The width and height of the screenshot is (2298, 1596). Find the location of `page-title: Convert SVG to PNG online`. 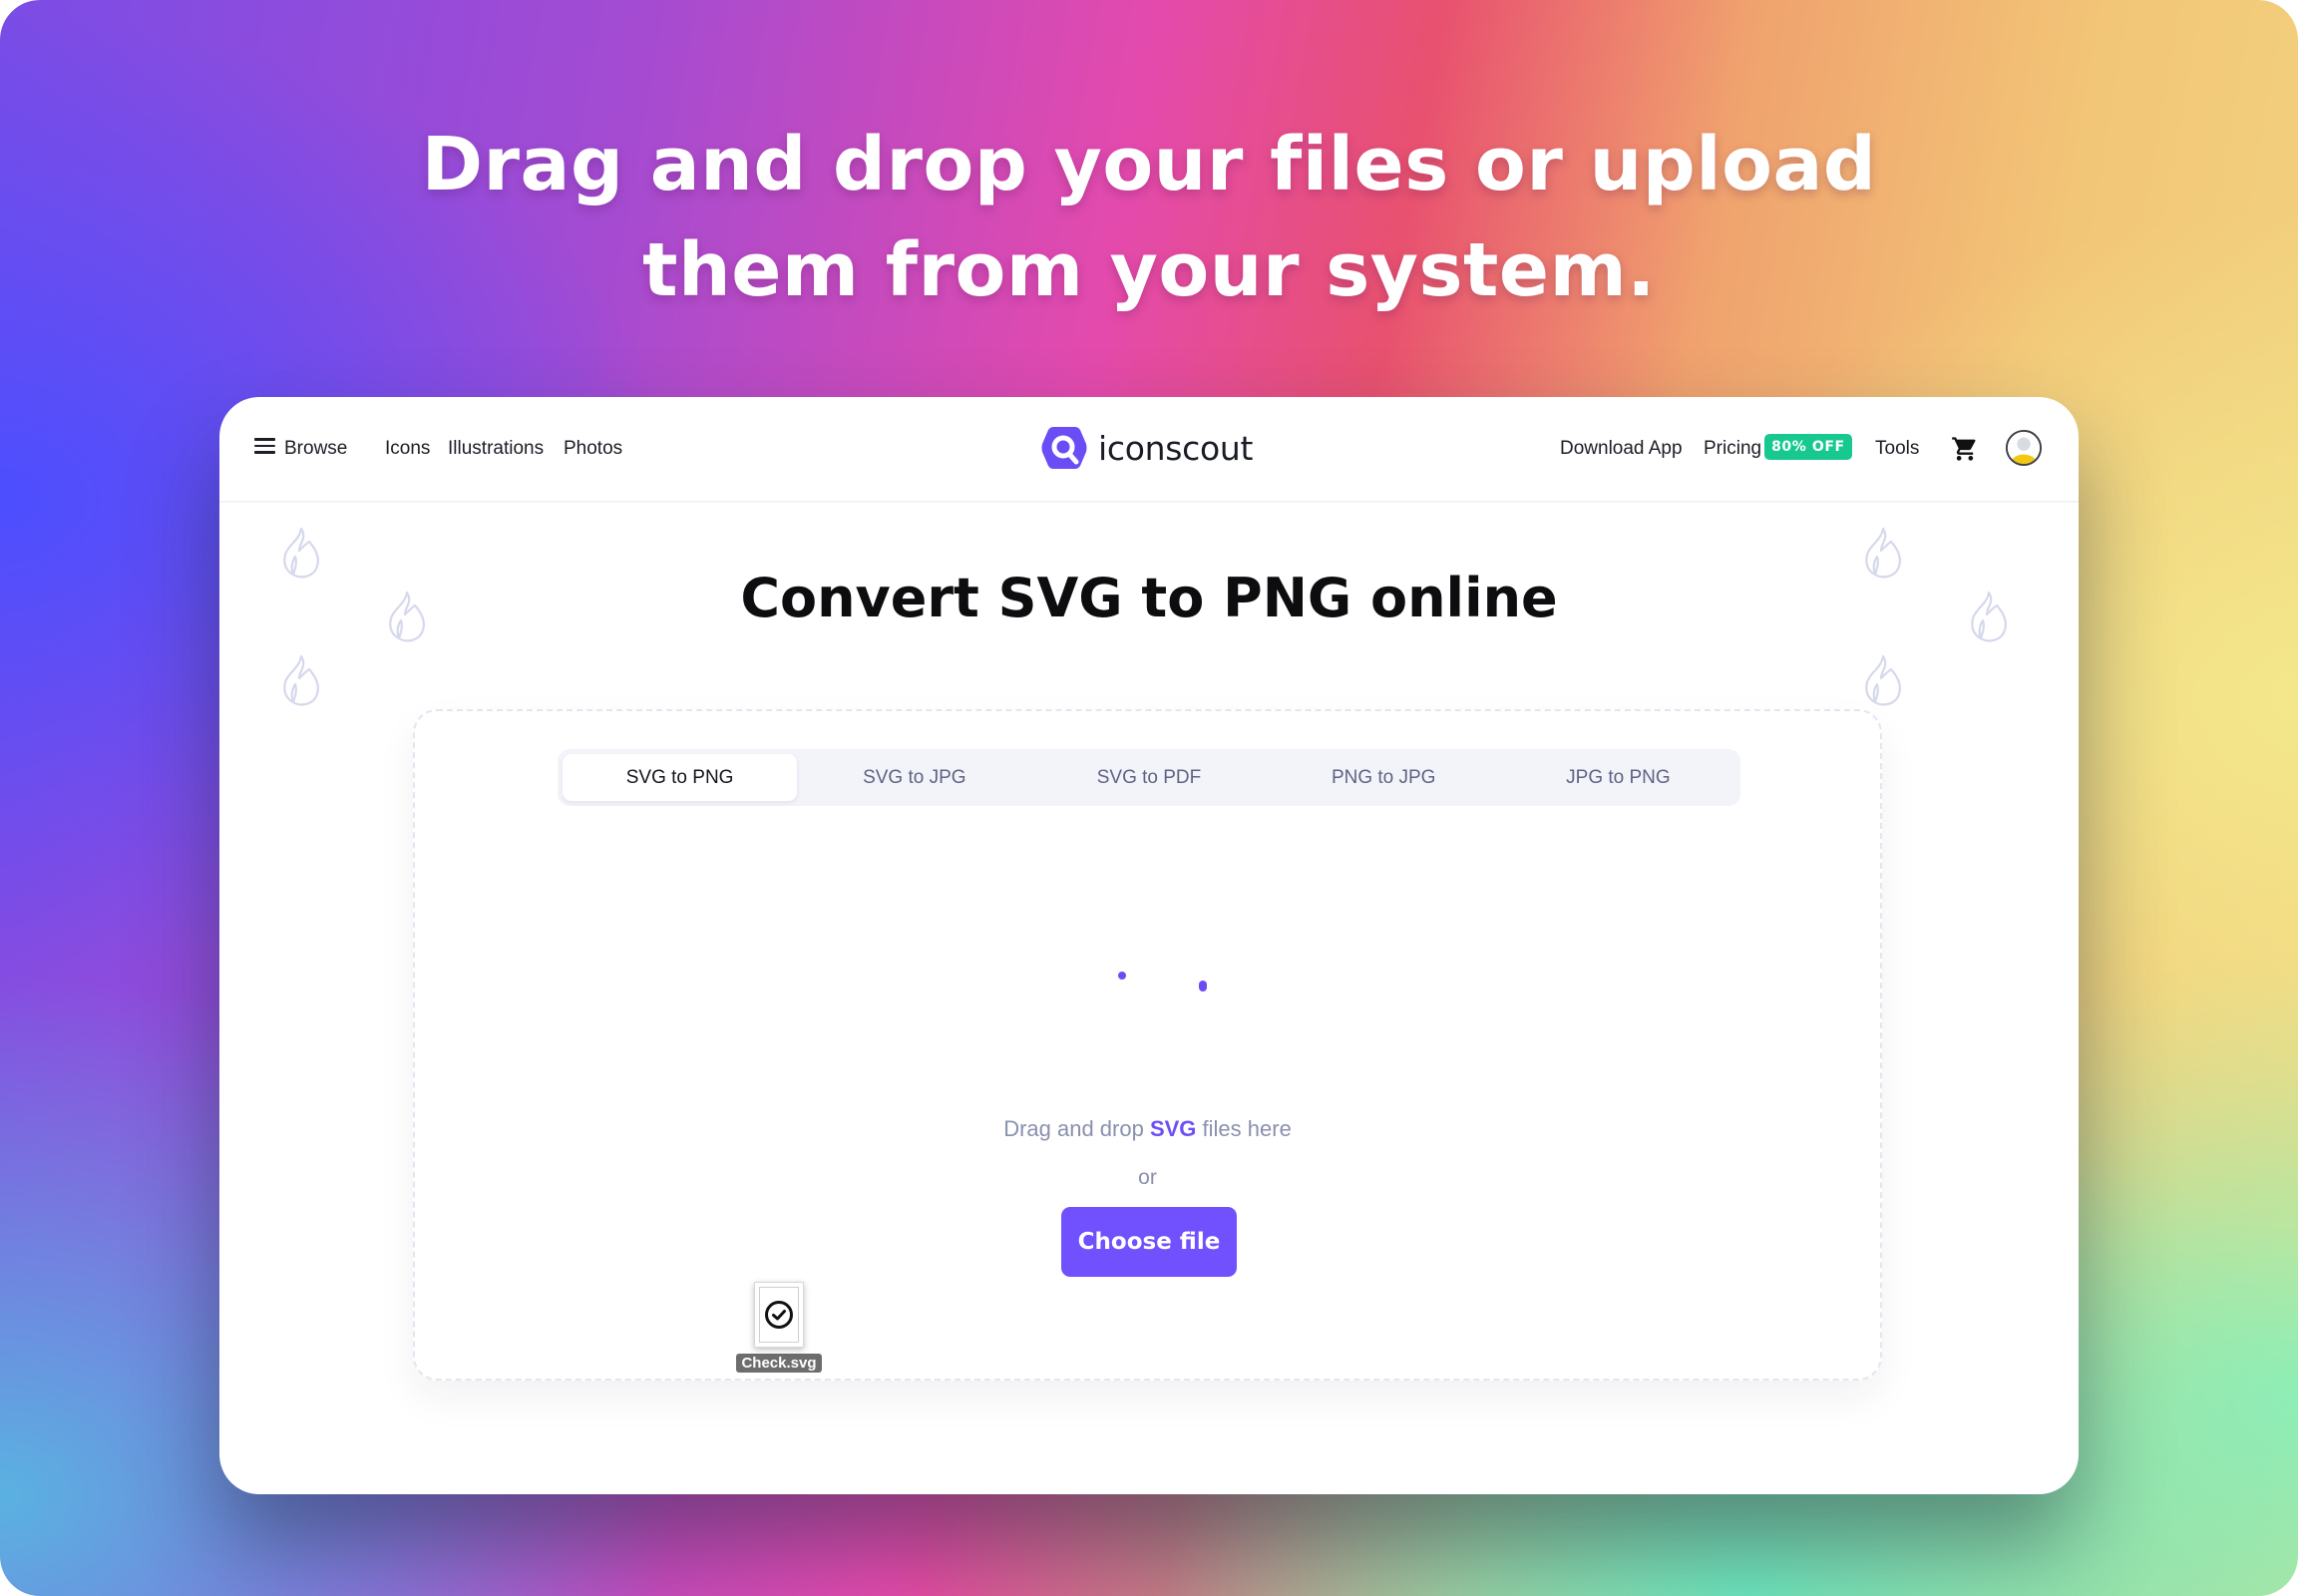

page-title: Convert SVG to PNG online is located at coordinates (1149, 598).